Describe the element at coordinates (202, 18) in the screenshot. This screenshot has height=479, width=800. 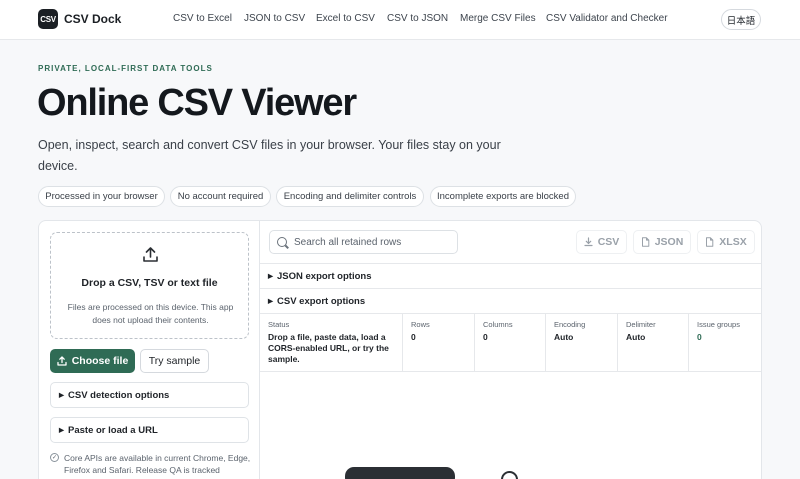
I see `nav-csv-to-excel: CSV to Excel` at that location.